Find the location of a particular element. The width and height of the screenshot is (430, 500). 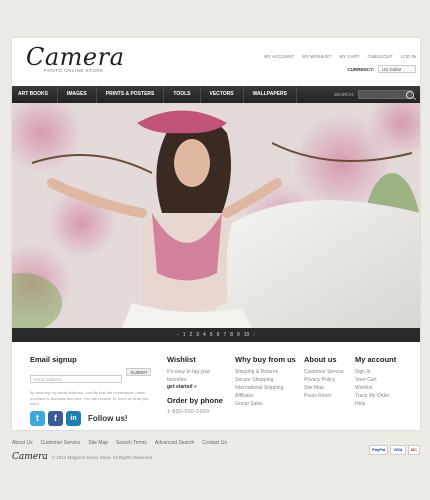

bottom-link-about-us: About Us is located at coordinates (22, 443).